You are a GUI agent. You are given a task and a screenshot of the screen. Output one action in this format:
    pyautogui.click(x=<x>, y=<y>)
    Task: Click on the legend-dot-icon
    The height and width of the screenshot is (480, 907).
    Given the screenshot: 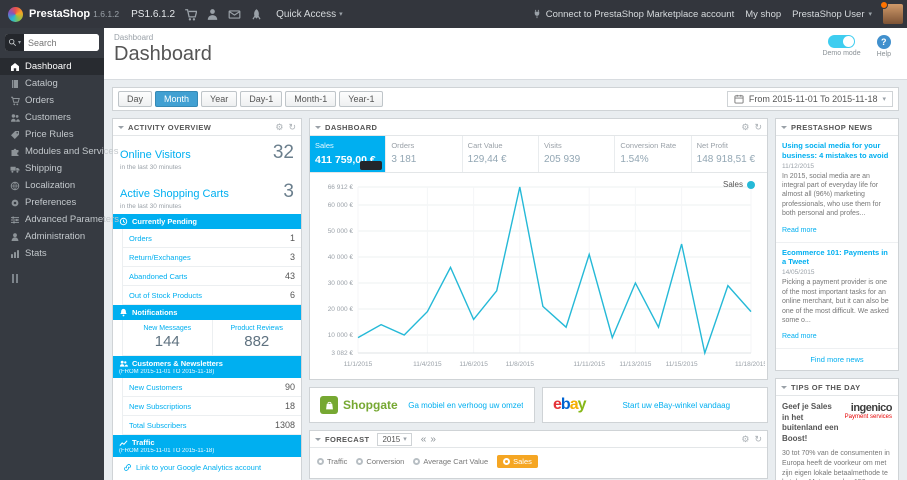 What is the action you would take?
    pyautogui.click(x=751, y=184)
    